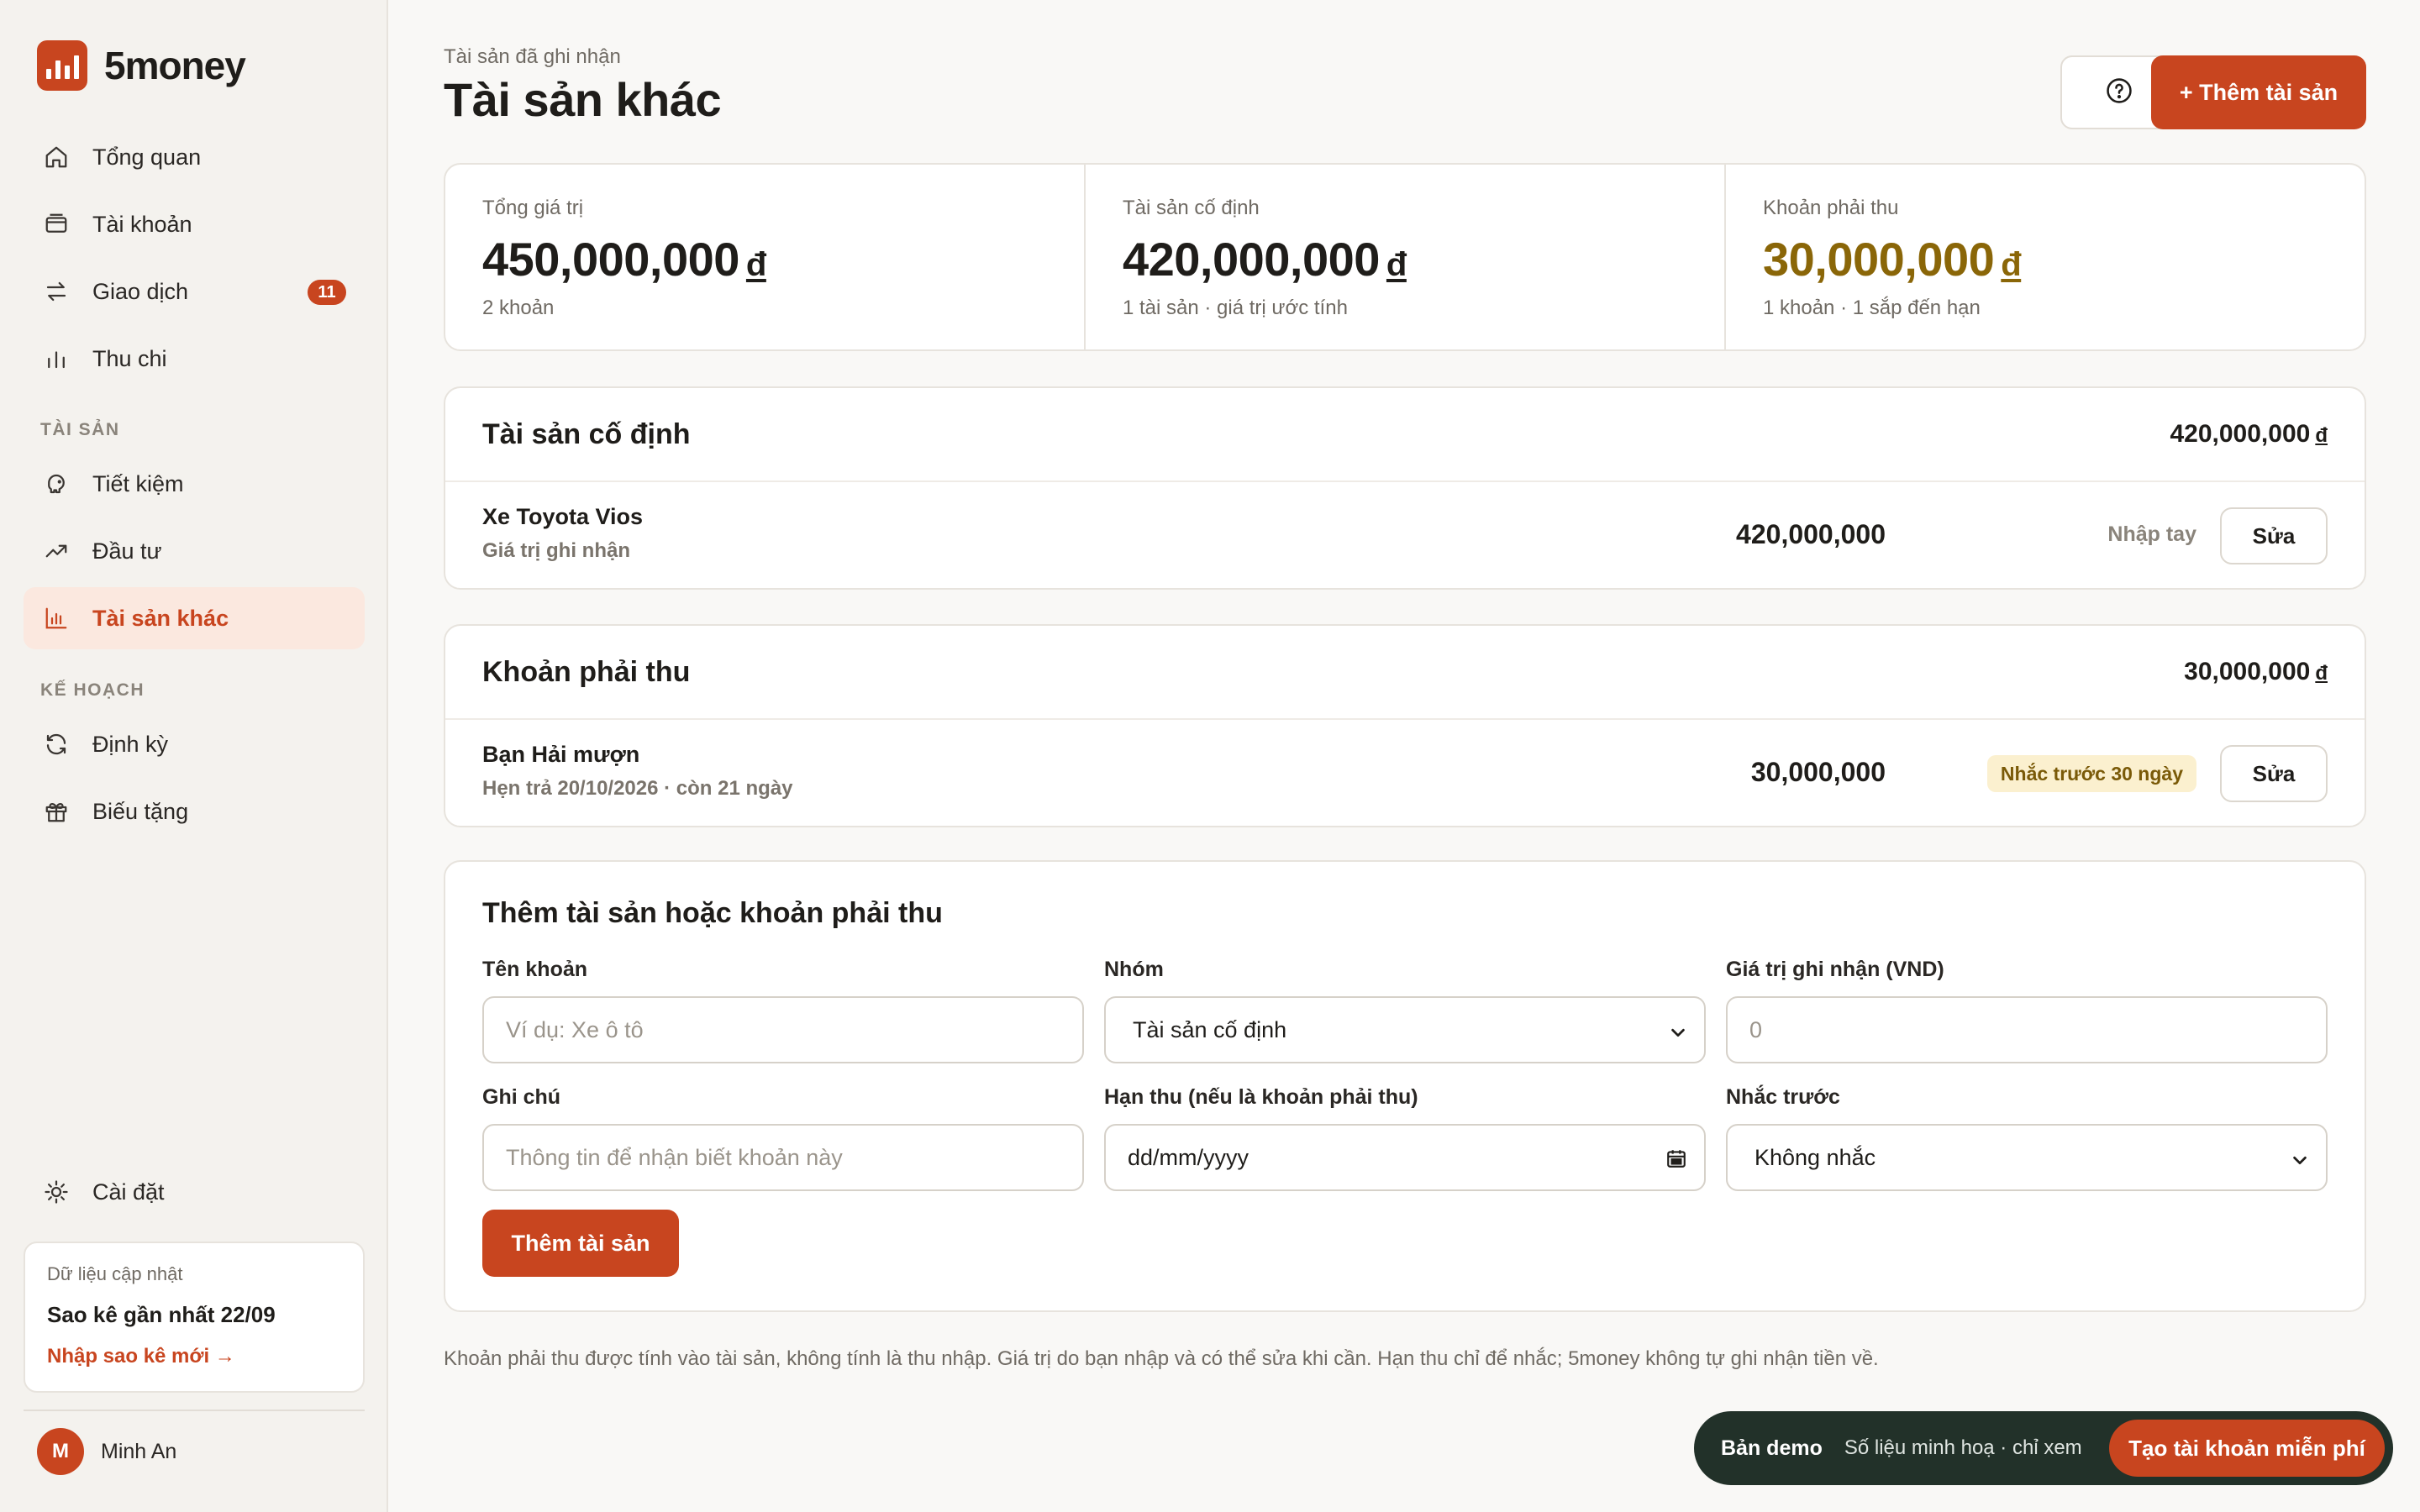 This screenshot has width=2420, height=1512. What do you see at coordinates (130, 744) in the screenshot?
I see `sidebar-item-label: Định kỳ` at bounding box center [130, 744].